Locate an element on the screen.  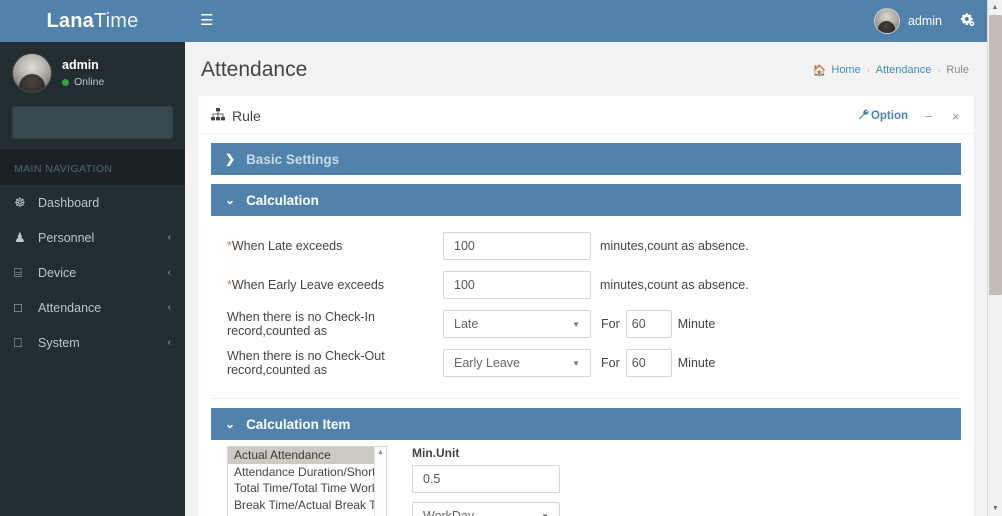
page-header: Attendance 🏠 Home › Attendance › Rule is located at coordinates (586, 69).